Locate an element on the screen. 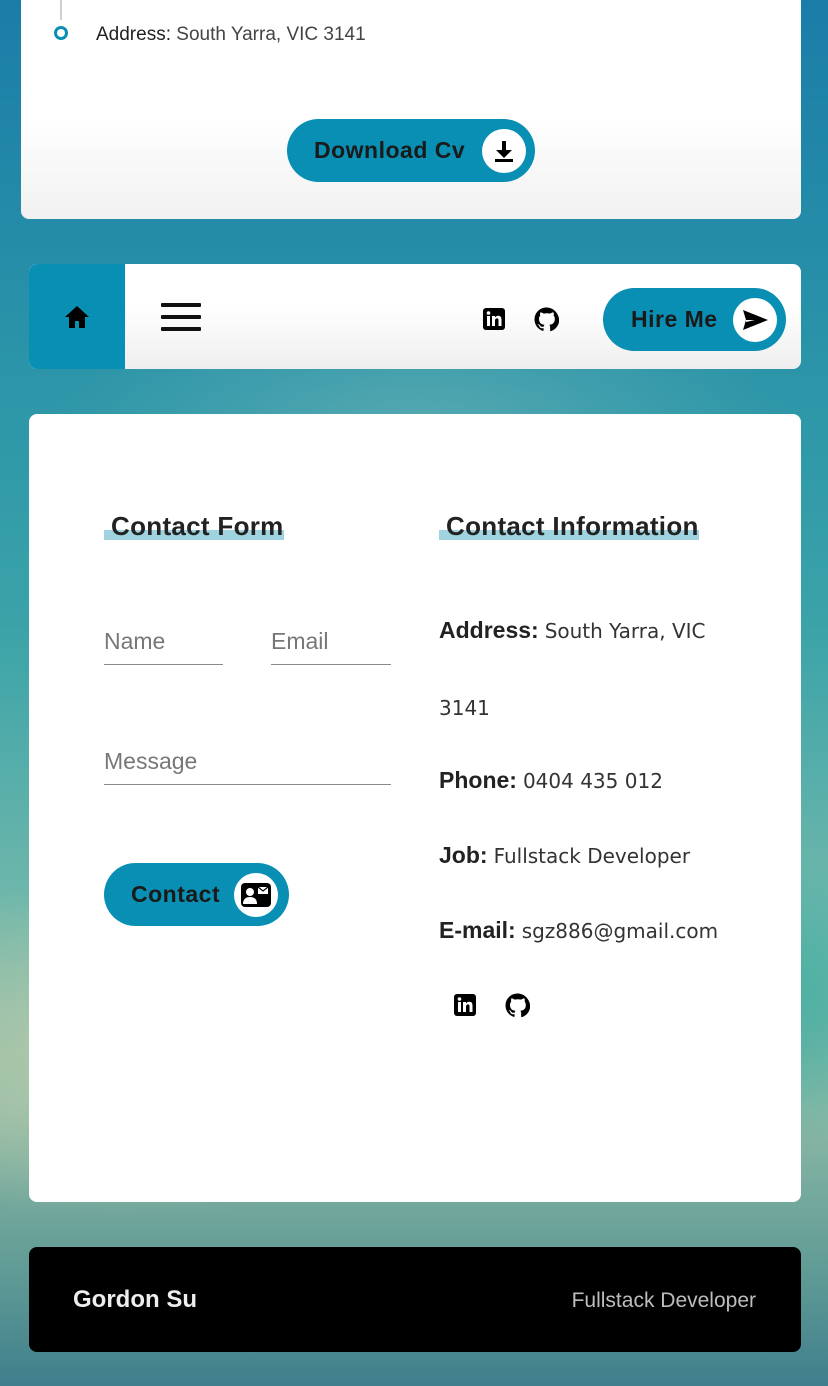 The image size is (828, 1386). info-job-value: Fullstack Developer is located at coordinates (592, 856).